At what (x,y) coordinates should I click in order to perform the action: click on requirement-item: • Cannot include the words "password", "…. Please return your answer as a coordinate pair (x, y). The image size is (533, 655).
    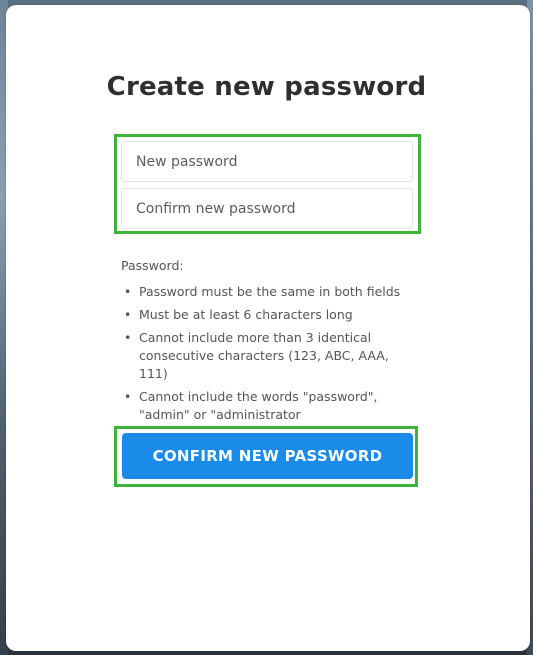
    Looking at the image, I should click on (271, 406).